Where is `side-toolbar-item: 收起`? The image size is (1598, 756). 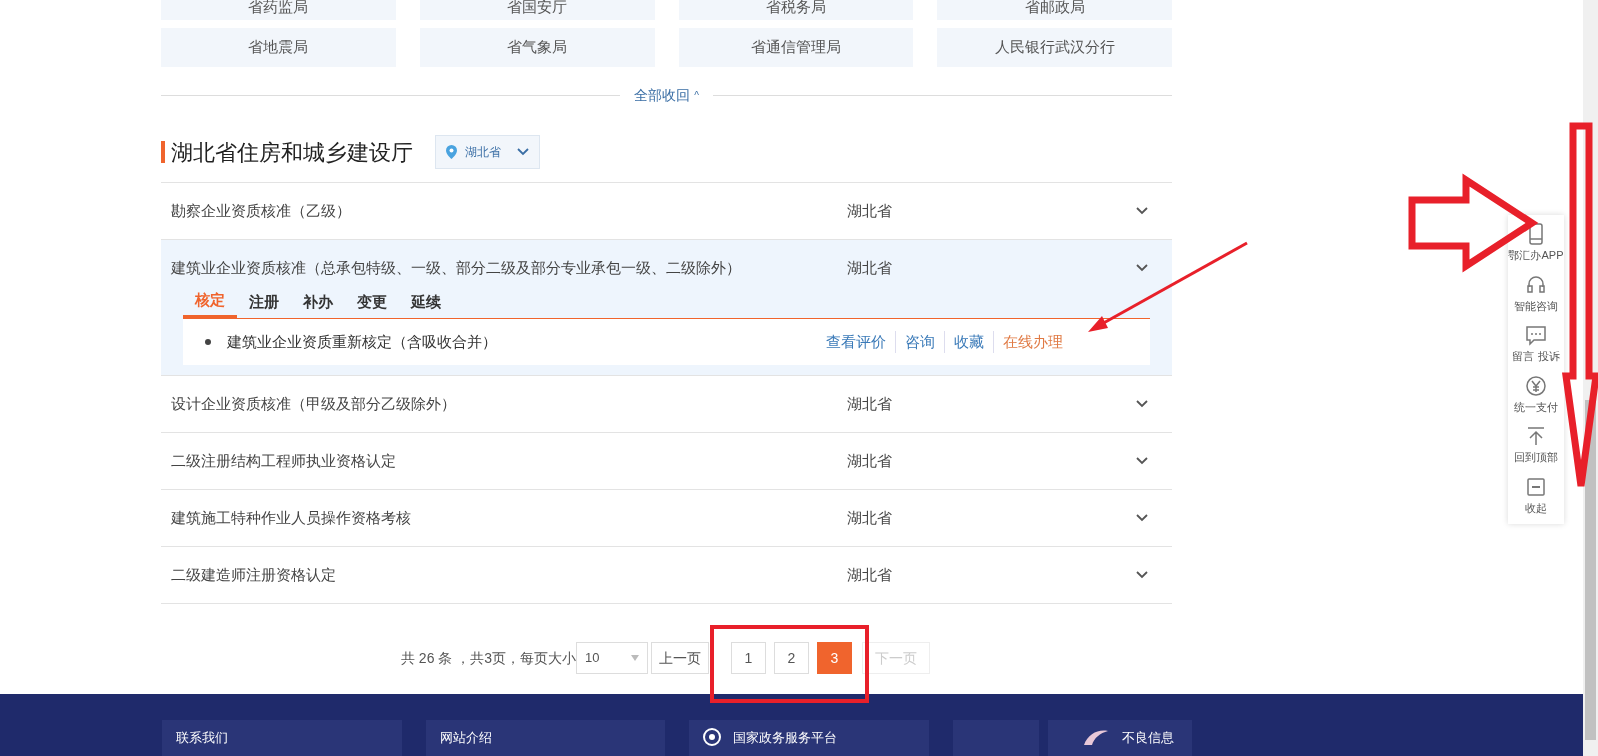 side-toolbar-item: 收起 is located at coordinates (1536, 495).